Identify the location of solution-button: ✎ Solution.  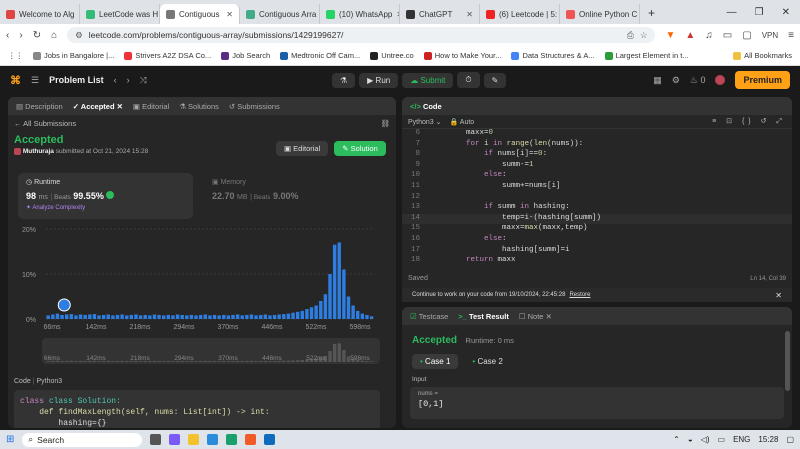
(360, 148).